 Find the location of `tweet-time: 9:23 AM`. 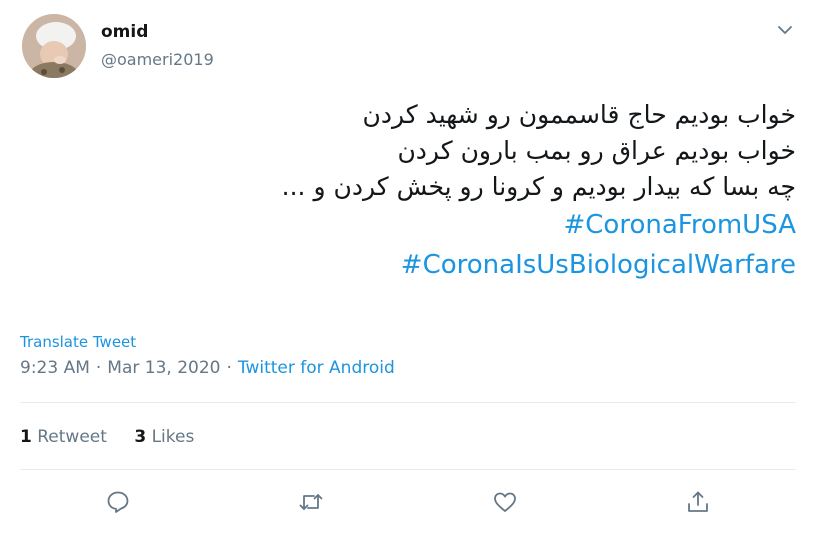

tweet-time: 9:23 AM is located at coordinates (55, 368).